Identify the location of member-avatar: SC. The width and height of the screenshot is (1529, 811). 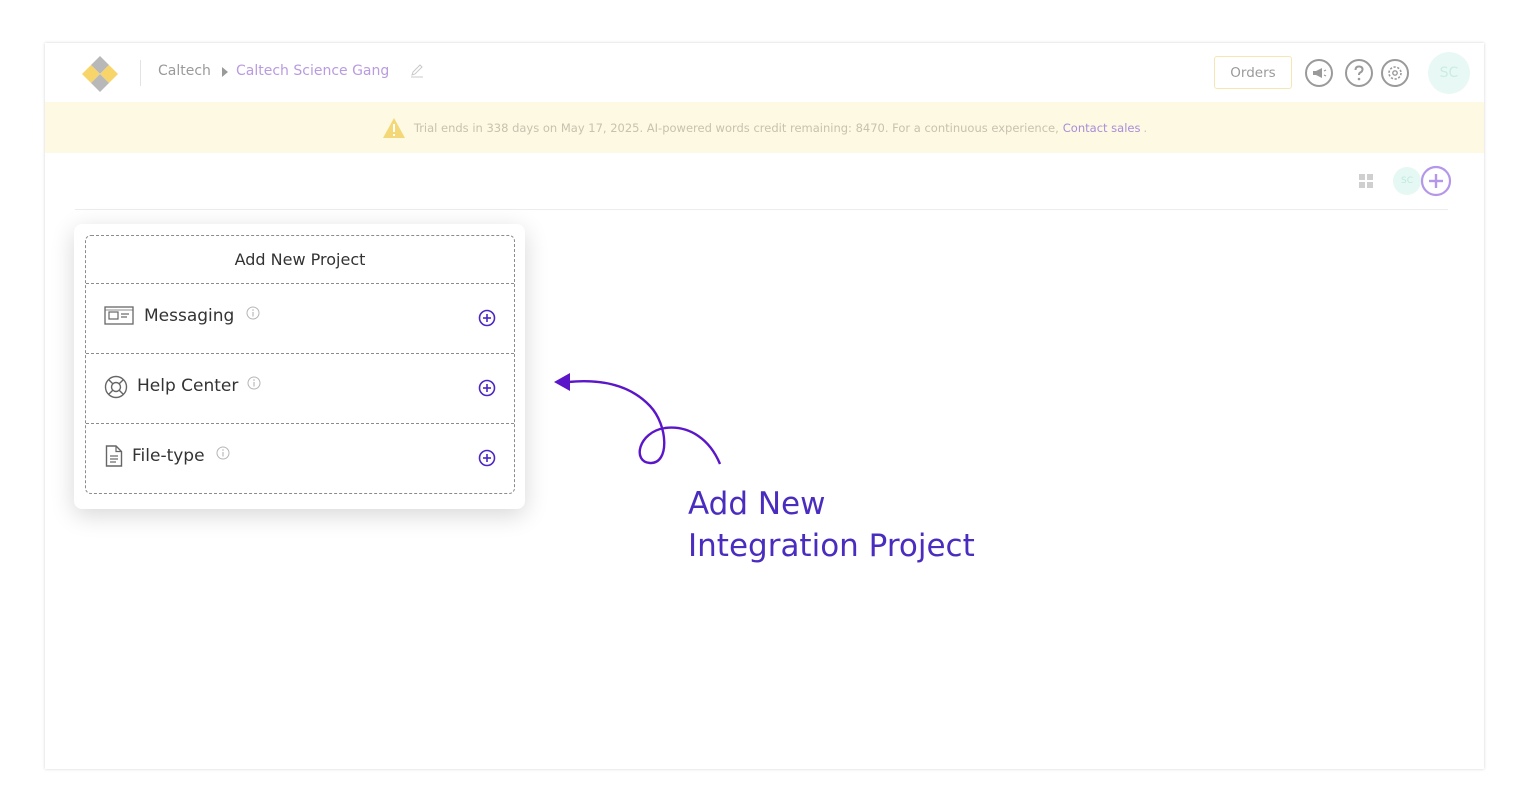
(1407, 181).